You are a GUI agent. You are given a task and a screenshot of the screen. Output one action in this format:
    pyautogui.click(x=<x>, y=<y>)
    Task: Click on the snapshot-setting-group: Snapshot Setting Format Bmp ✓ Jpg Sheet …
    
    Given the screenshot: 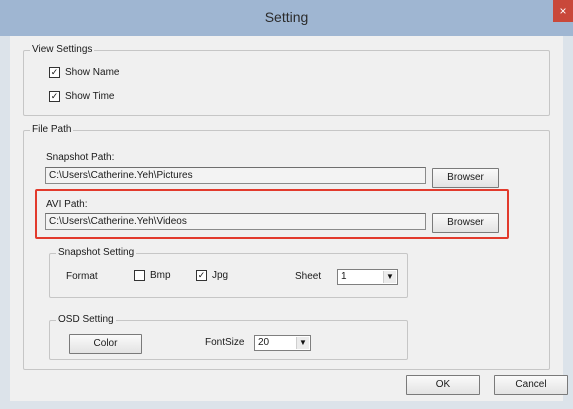 What is the action you would take?
    pyautogui.click(x=228, y=272)
    